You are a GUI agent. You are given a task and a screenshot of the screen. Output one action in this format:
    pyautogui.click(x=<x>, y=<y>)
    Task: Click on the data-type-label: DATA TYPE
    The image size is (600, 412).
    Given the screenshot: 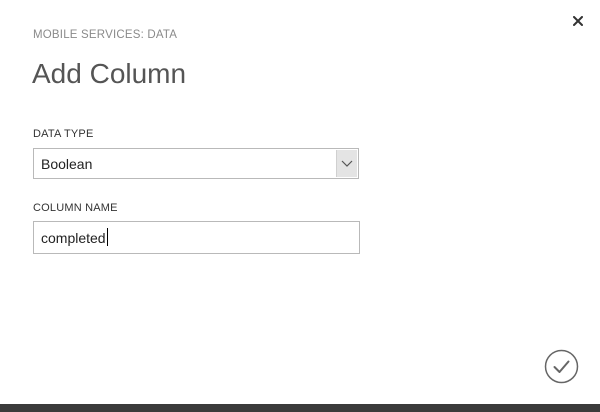 What is the action you would take?
    pyautogui.click(x=63, y=134)
    